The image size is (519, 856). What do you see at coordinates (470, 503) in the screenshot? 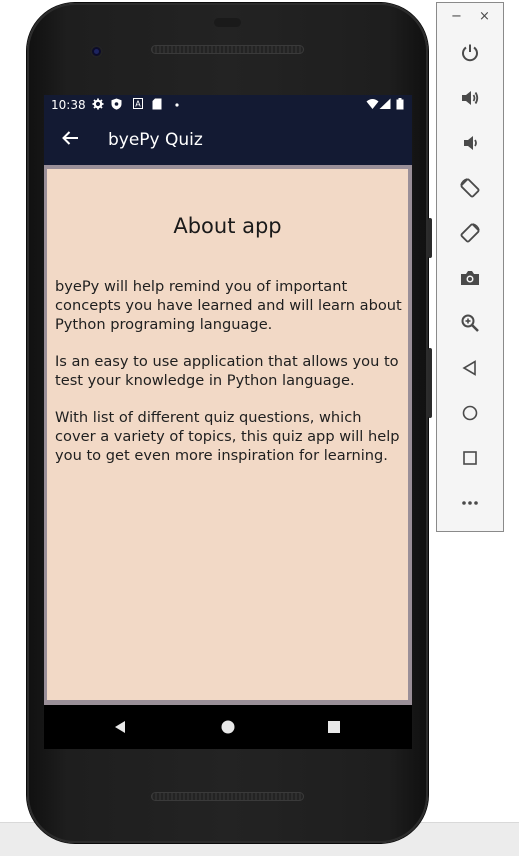
I see `more-icon` at bounding box center [470, 503].